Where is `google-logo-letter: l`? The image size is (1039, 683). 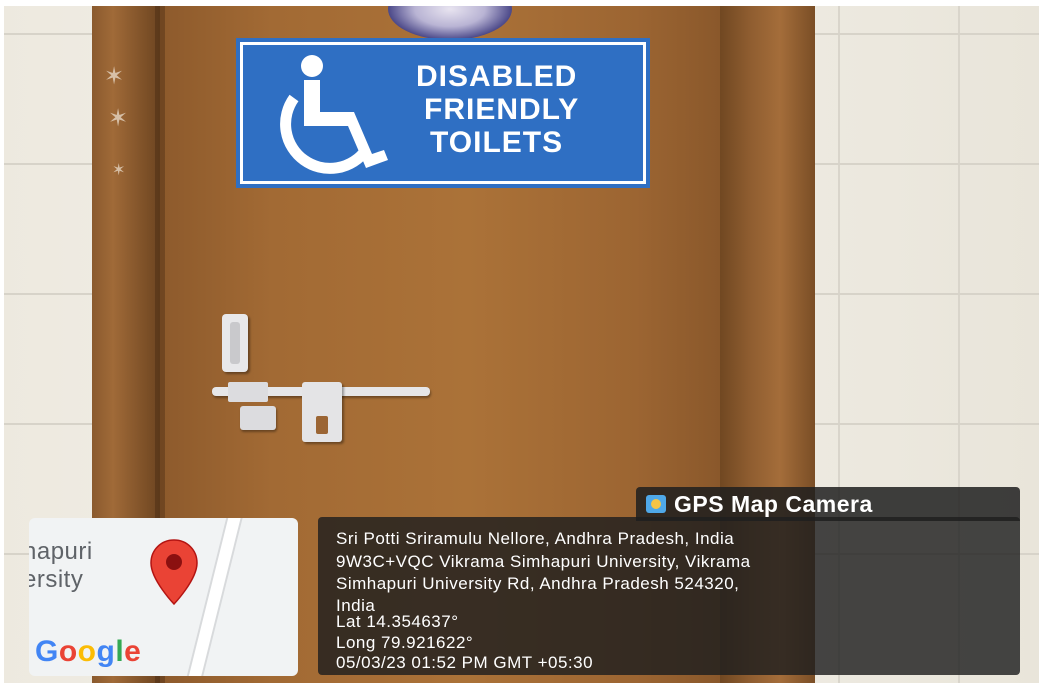 google-logo-letter: l is located at coordinates (120, 651).